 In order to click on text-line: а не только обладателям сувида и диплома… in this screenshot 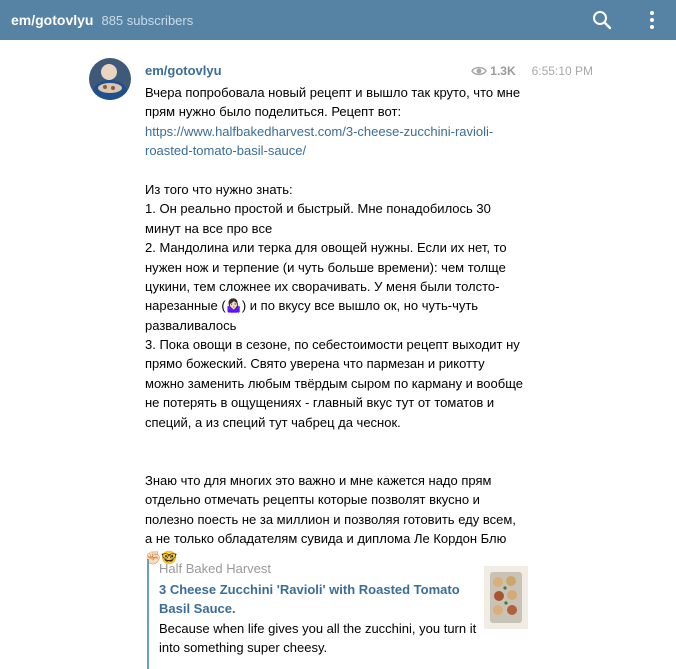, I will do `click(326, 538)`.